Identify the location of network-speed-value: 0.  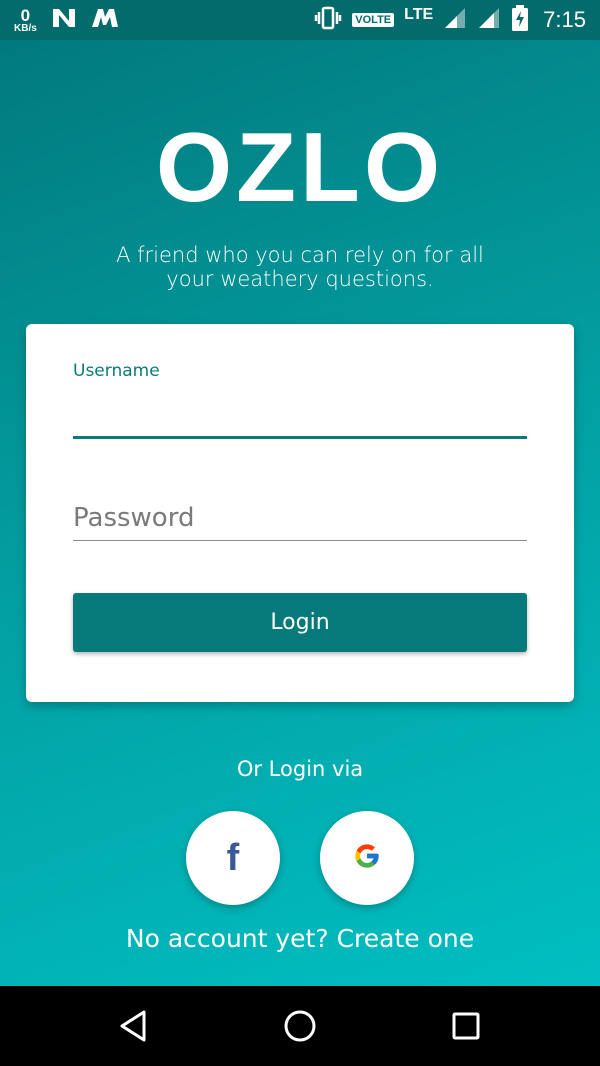
(25, 15).